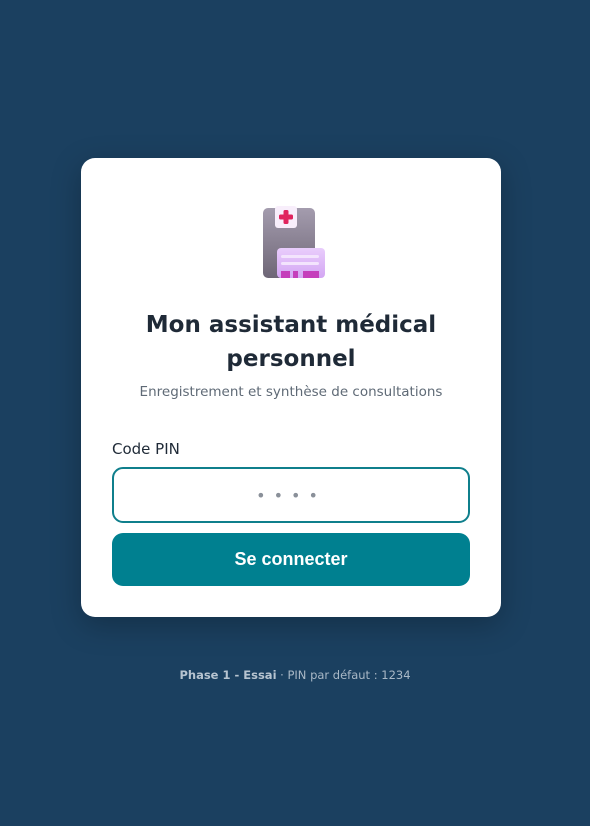  Describe the element at coordinates (146, 449) in the screenshot. I see `pin-label: Code PIN` at that location.